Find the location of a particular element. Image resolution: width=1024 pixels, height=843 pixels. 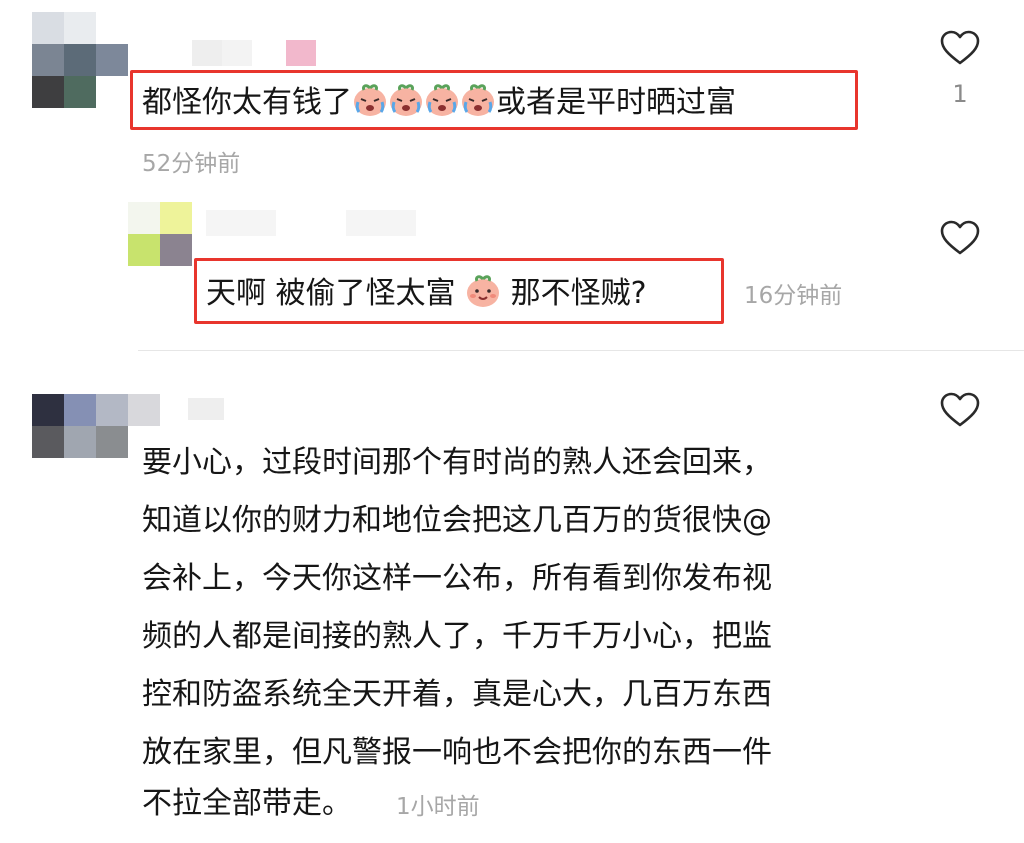

comment-text: 天啊 被偷了怪太富 那不怪贼? is located at coordinates (426, 292).